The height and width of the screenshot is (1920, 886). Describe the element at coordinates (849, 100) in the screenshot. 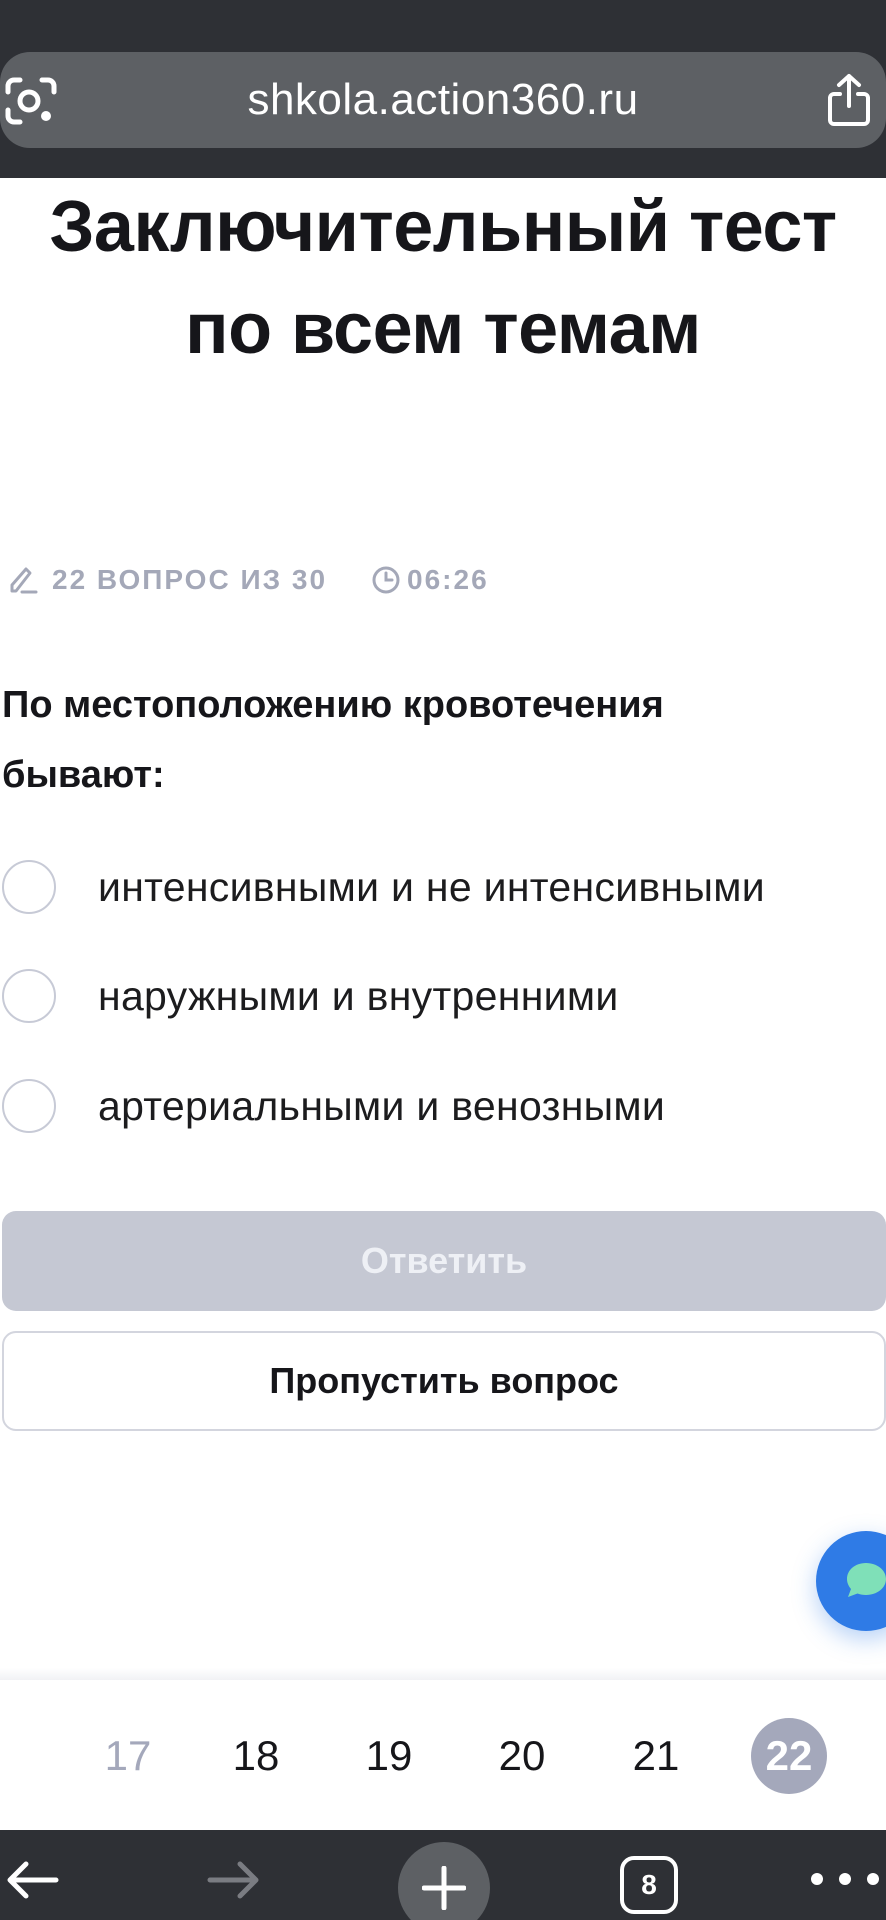

I see `share-icon` at that location.